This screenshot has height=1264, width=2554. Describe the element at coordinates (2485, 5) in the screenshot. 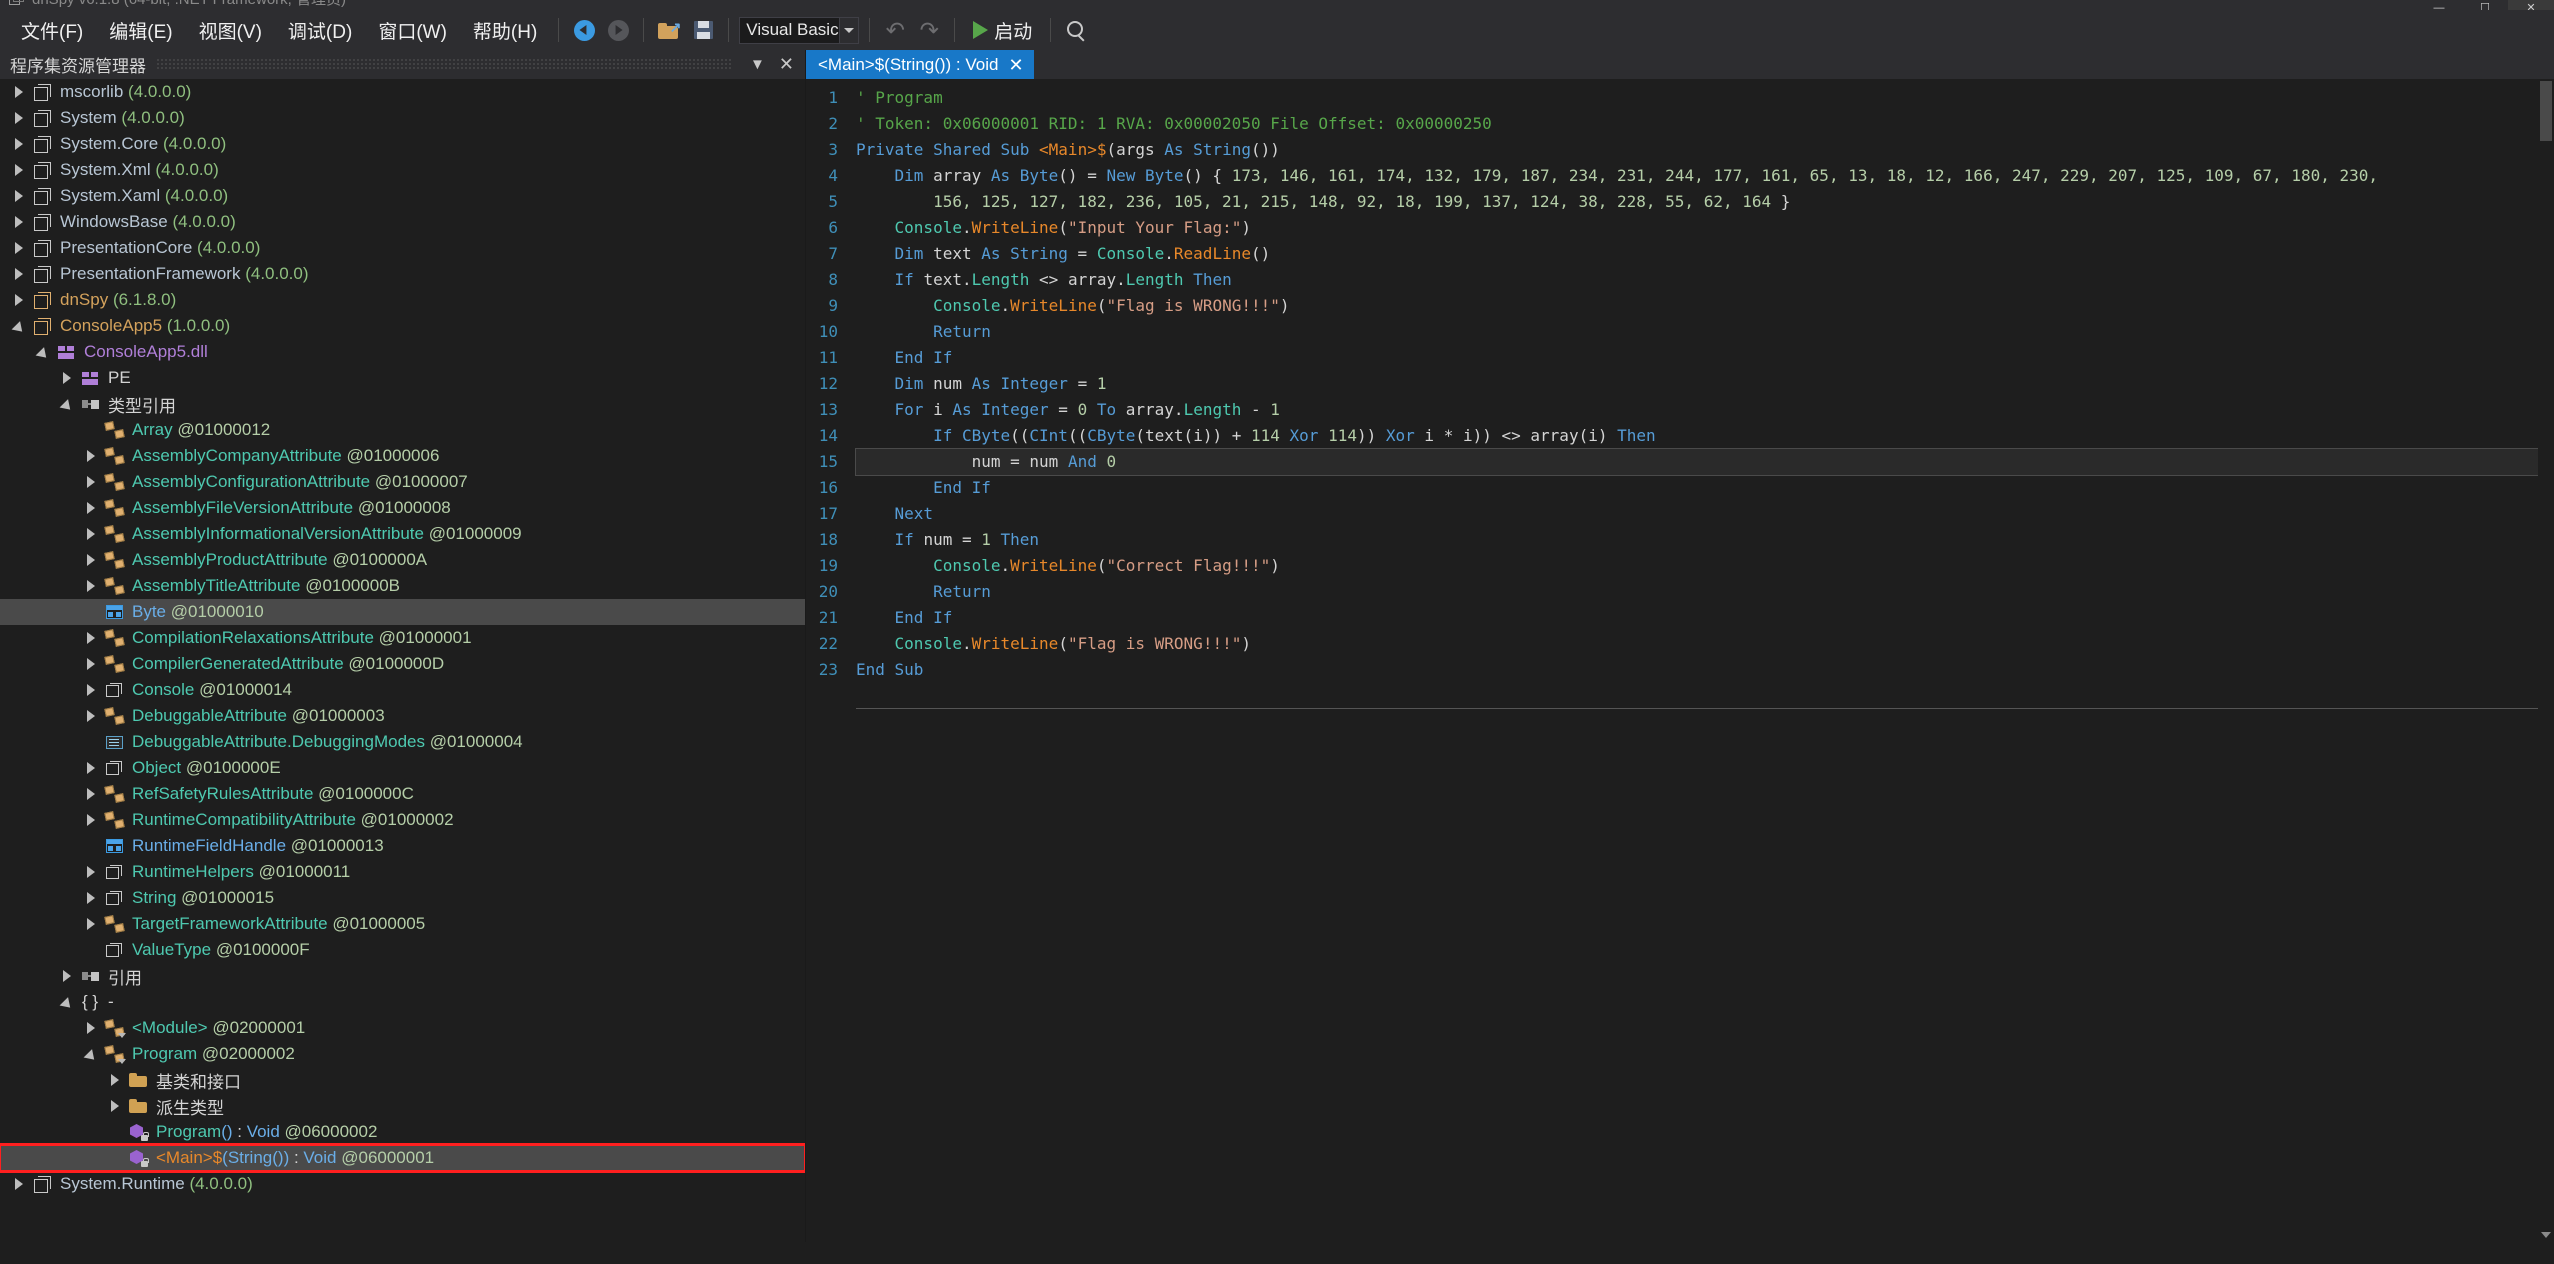

I see `maximize-button: ☐` at that location.